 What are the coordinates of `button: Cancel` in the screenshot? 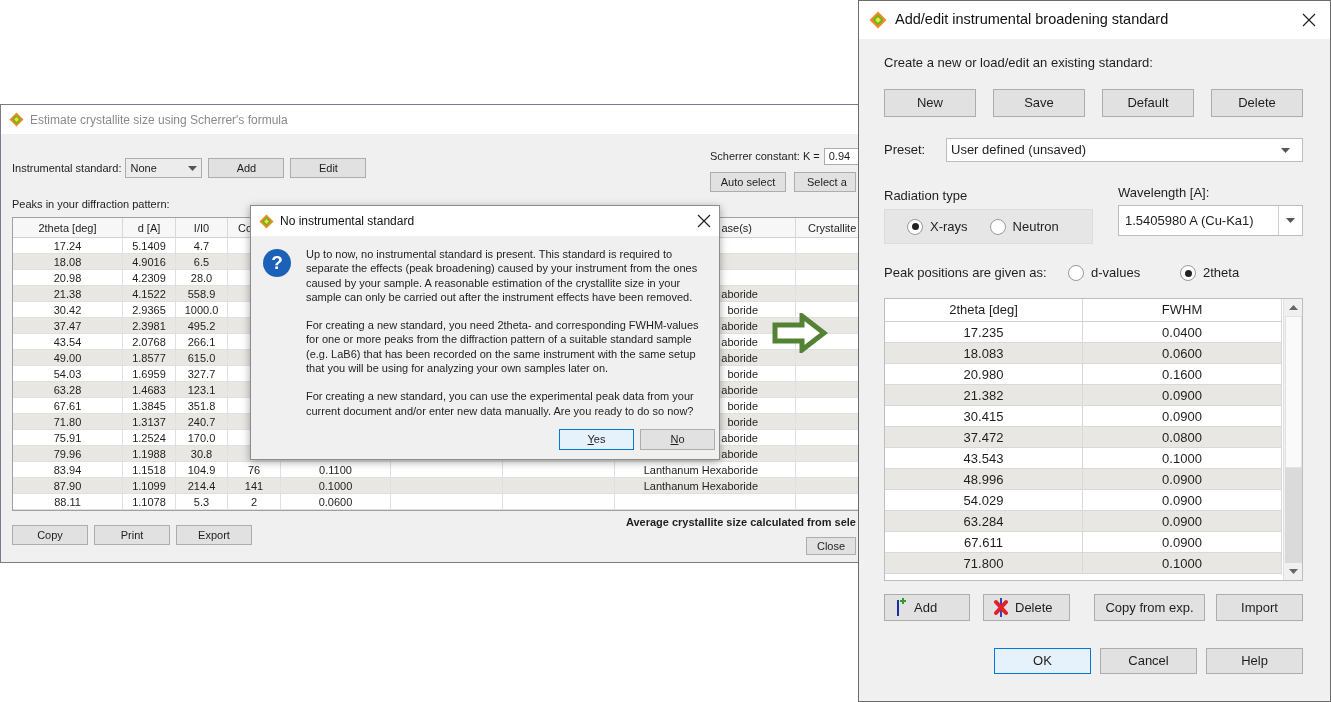 It's located at (1148, 661).